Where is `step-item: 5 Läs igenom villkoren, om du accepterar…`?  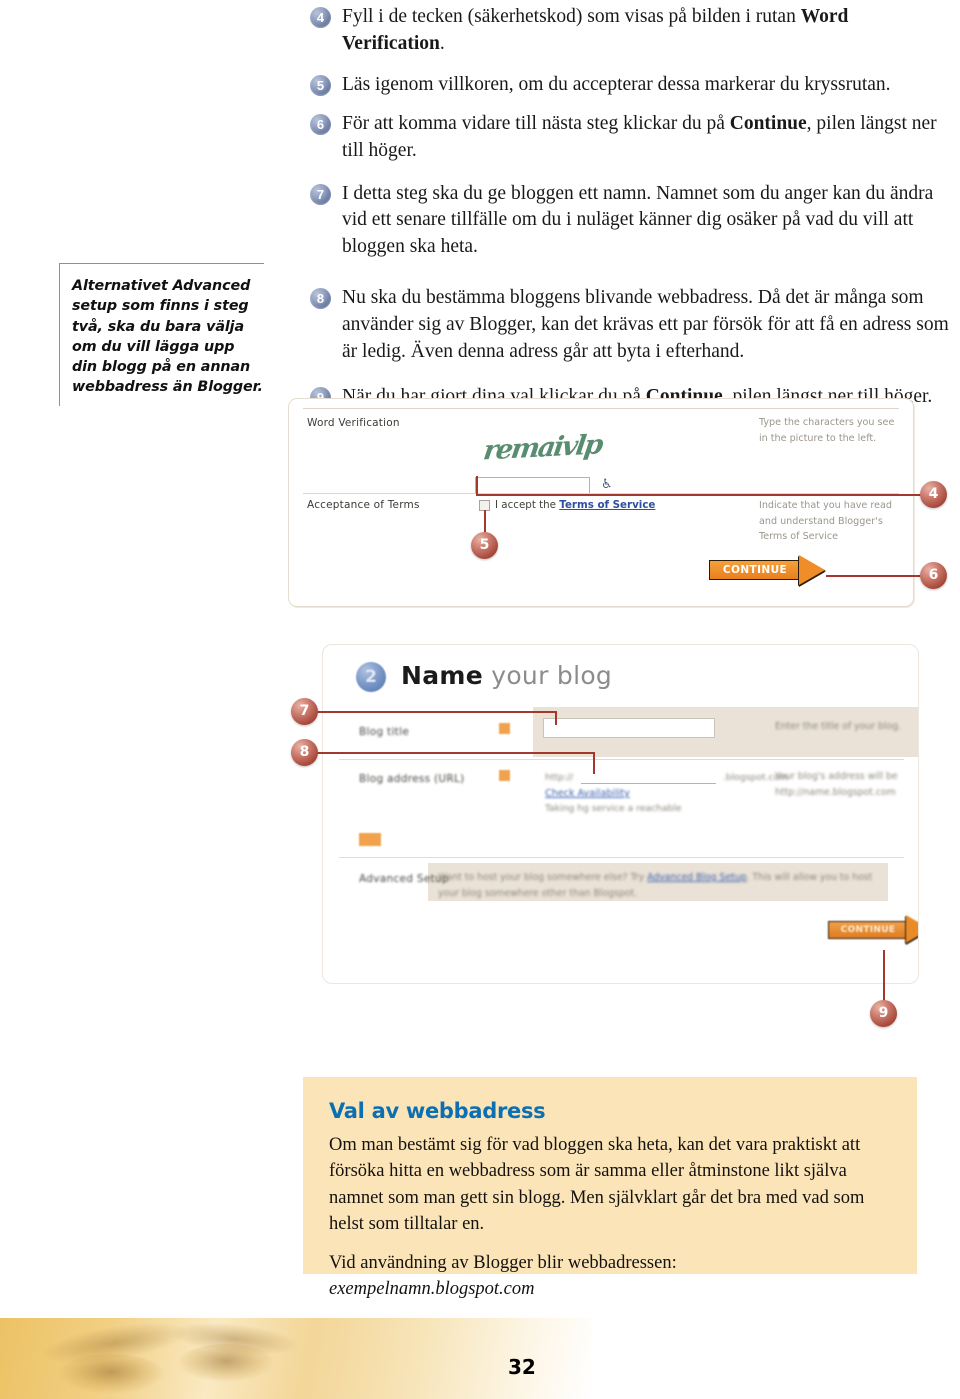 step-item: 5 Läs igenom villkoren, om du accepterar… is located at coordinates (630, 85).